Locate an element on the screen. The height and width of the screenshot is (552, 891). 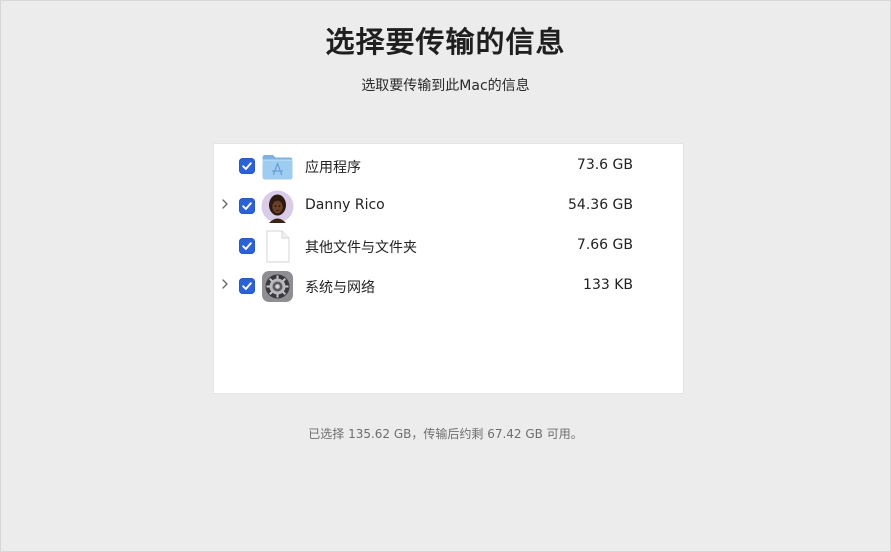
user-checkbox is located at coordinates (247, 206).